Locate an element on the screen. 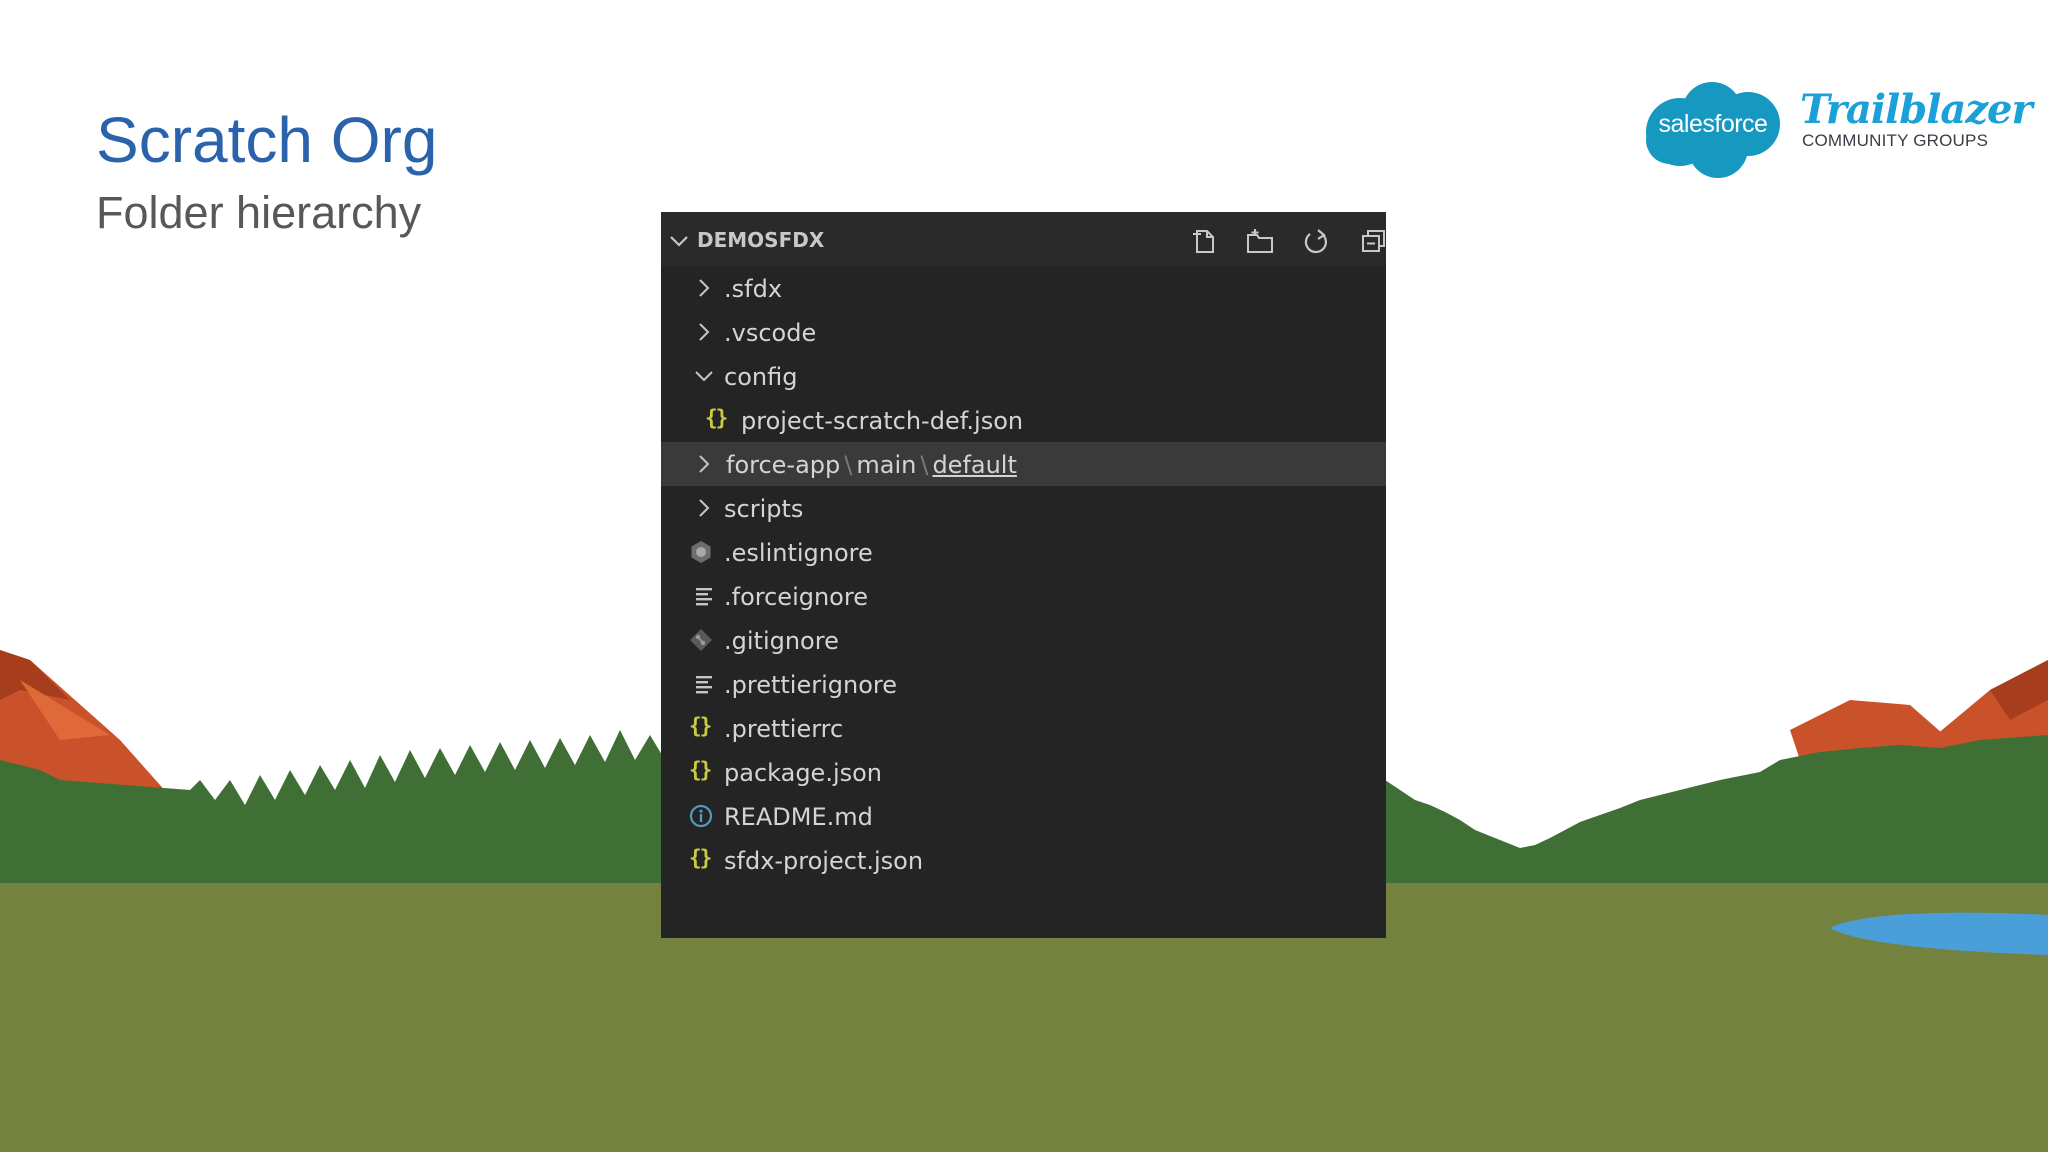 This screenshot has height=1152, width=2048. trailblazer-wordmark: Trailblazer is located at coordinates (1916, 109).